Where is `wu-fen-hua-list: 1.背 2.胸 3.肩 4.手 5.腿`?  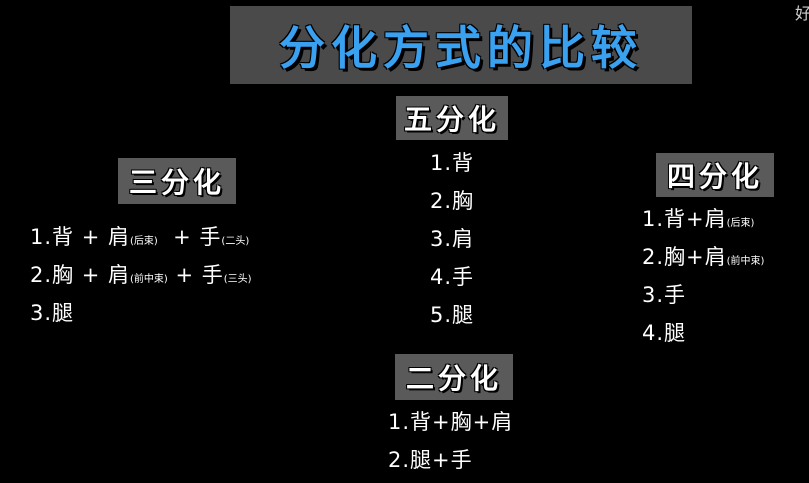
wu-fen-hua-list: 1.背 2.胸 3.肩 4.手 5.腿 is located at coordinates (452, 241).